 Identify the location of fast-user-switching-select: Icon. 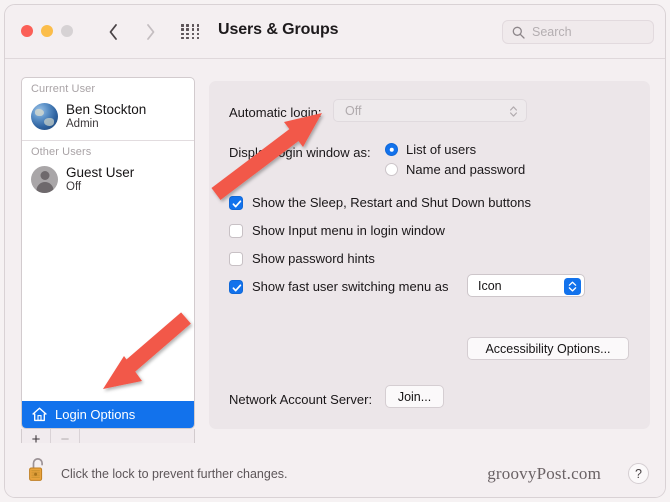
(526, 285).